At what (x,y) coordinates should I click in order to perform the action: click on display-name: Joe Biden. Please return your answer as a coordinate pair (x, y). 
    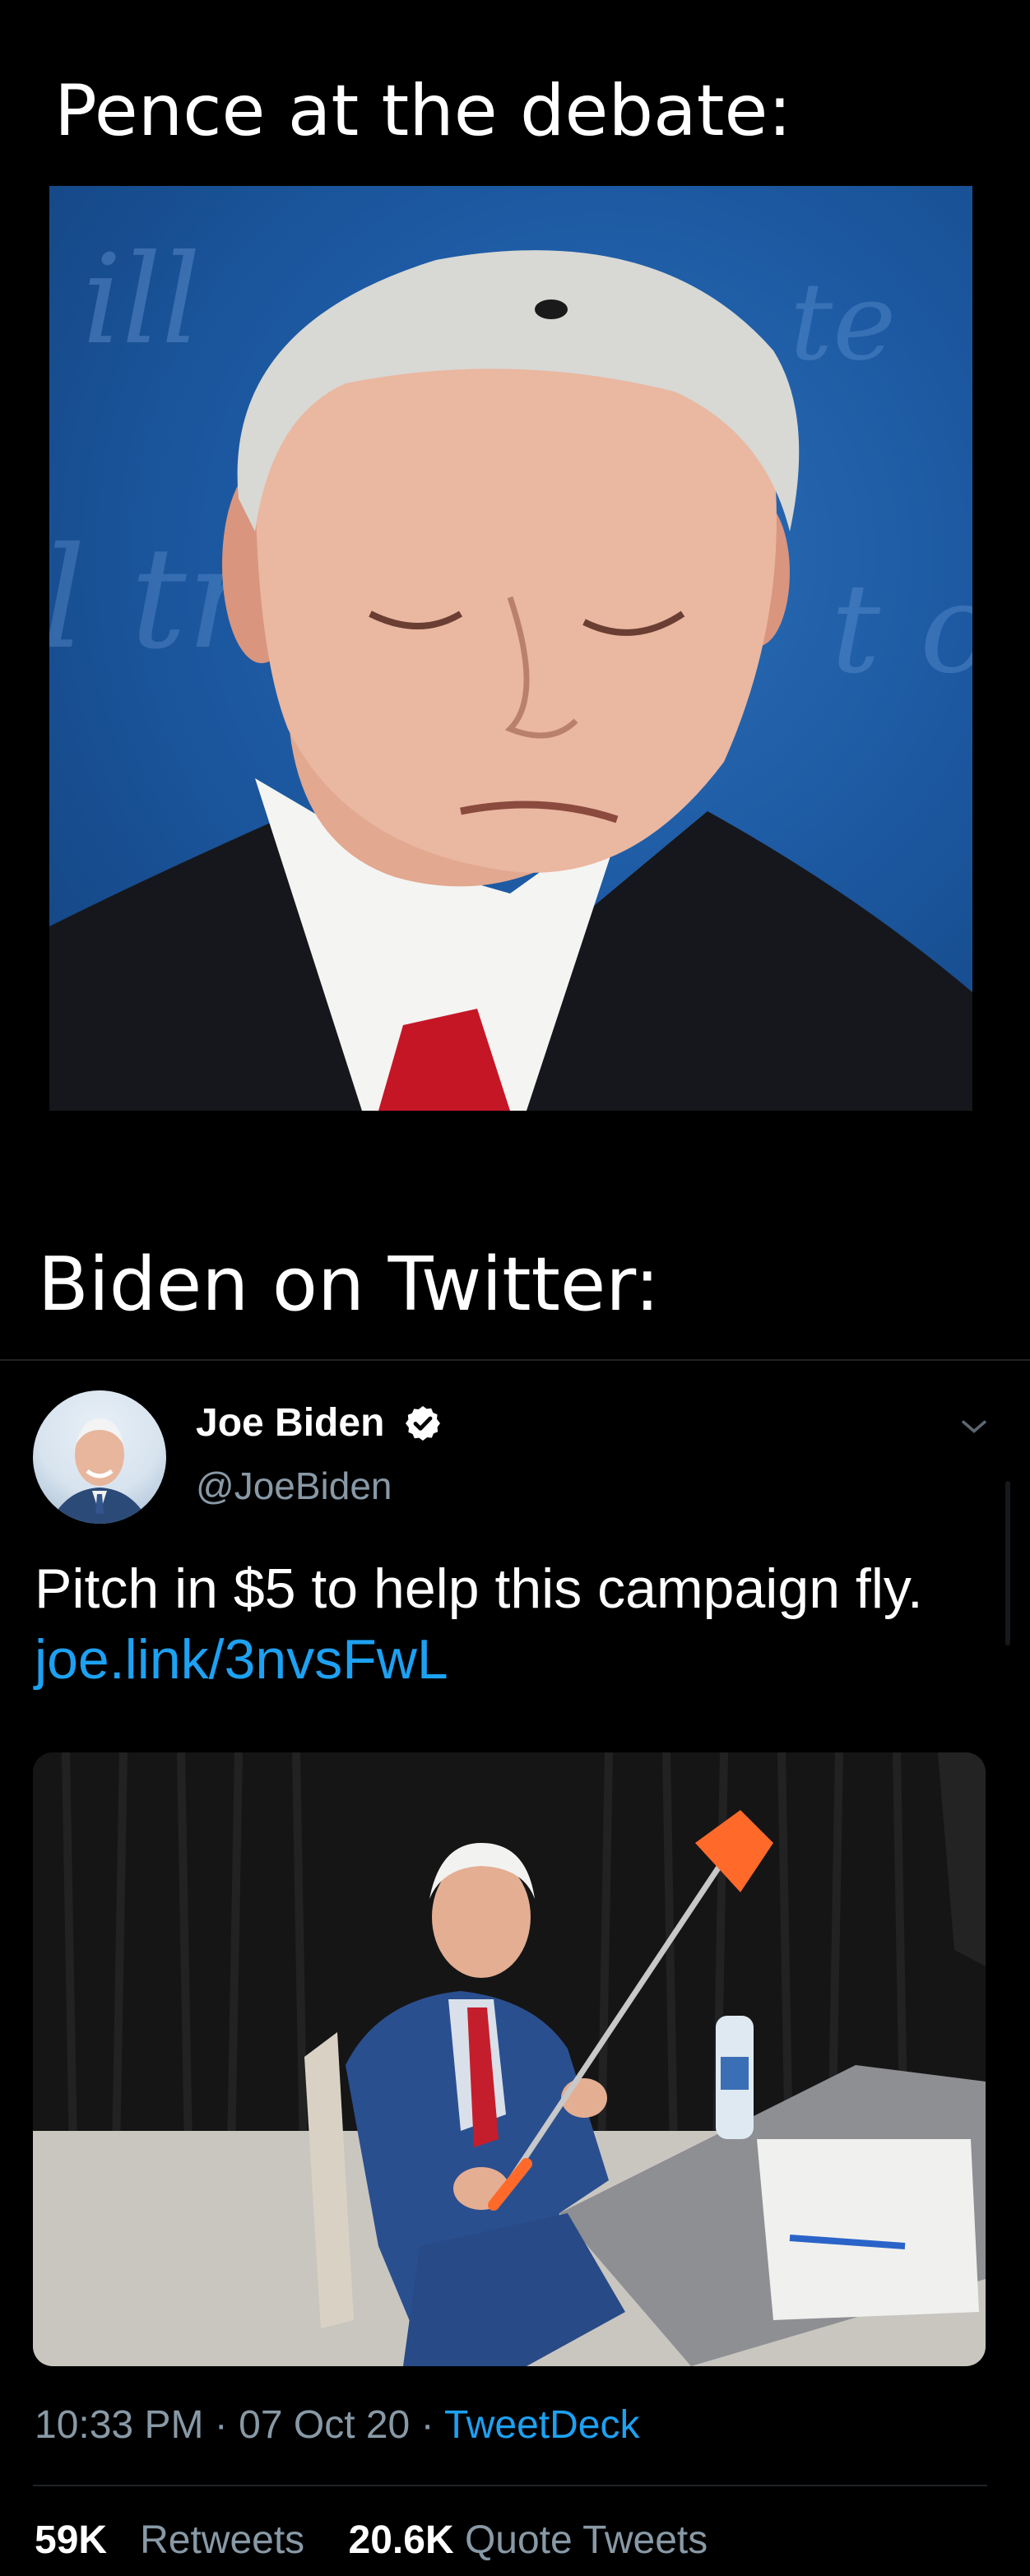
    Looking at the image, I should click on (290, 1423).